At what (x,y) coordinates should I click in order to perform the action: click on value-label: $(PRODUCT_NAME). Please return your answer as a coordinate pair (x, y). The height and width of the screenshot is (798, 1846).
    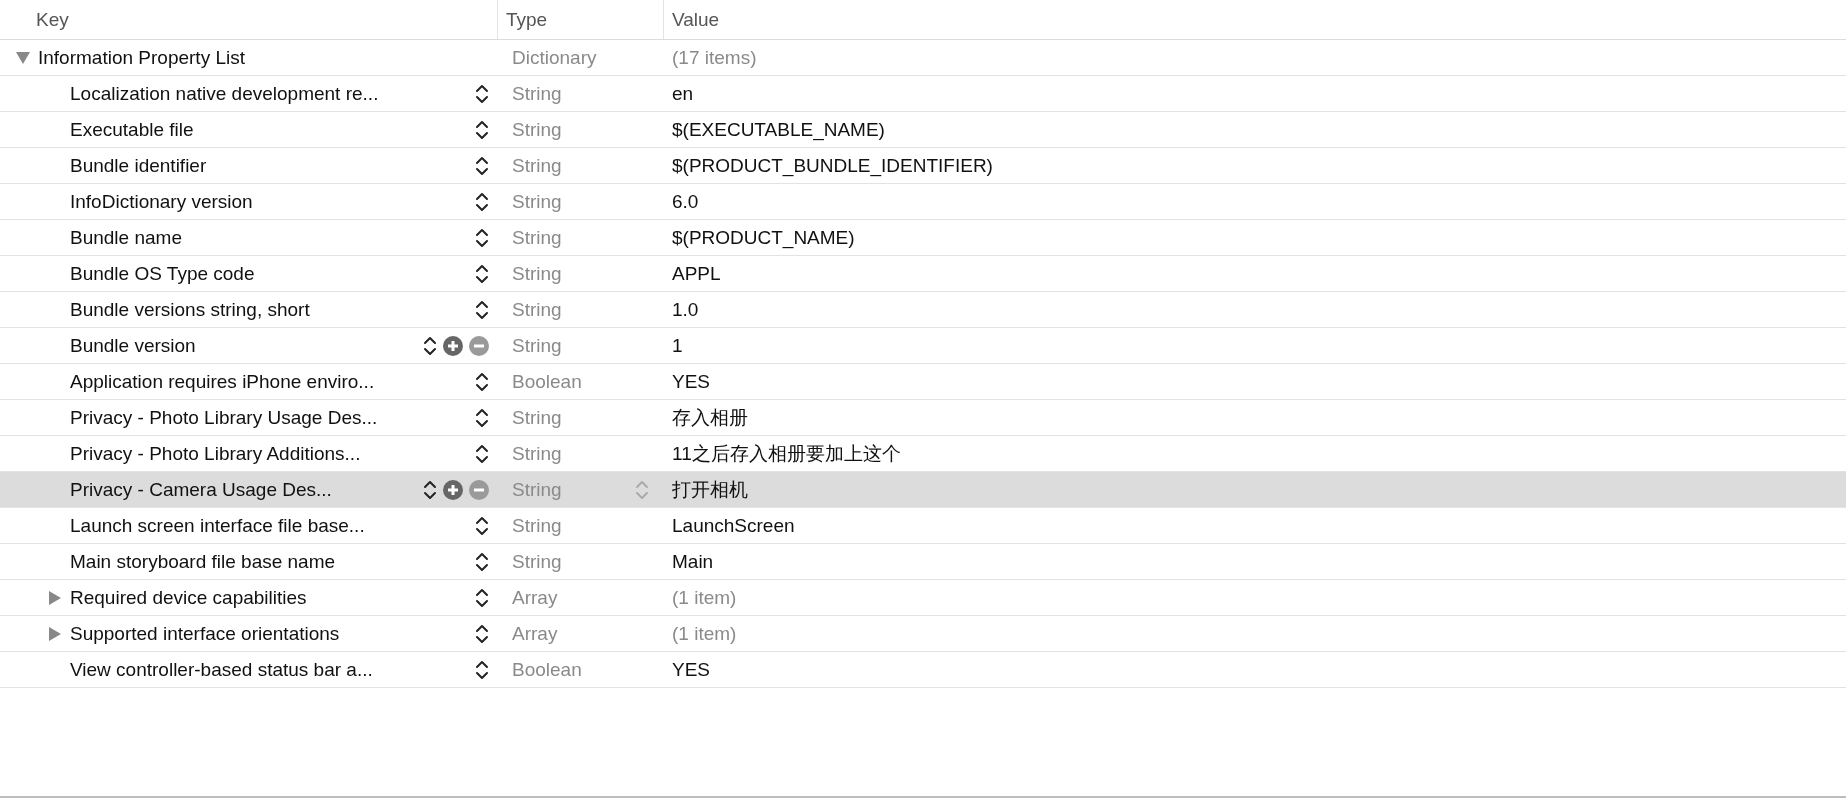
    Looking at the image, I should click on (763, 237).